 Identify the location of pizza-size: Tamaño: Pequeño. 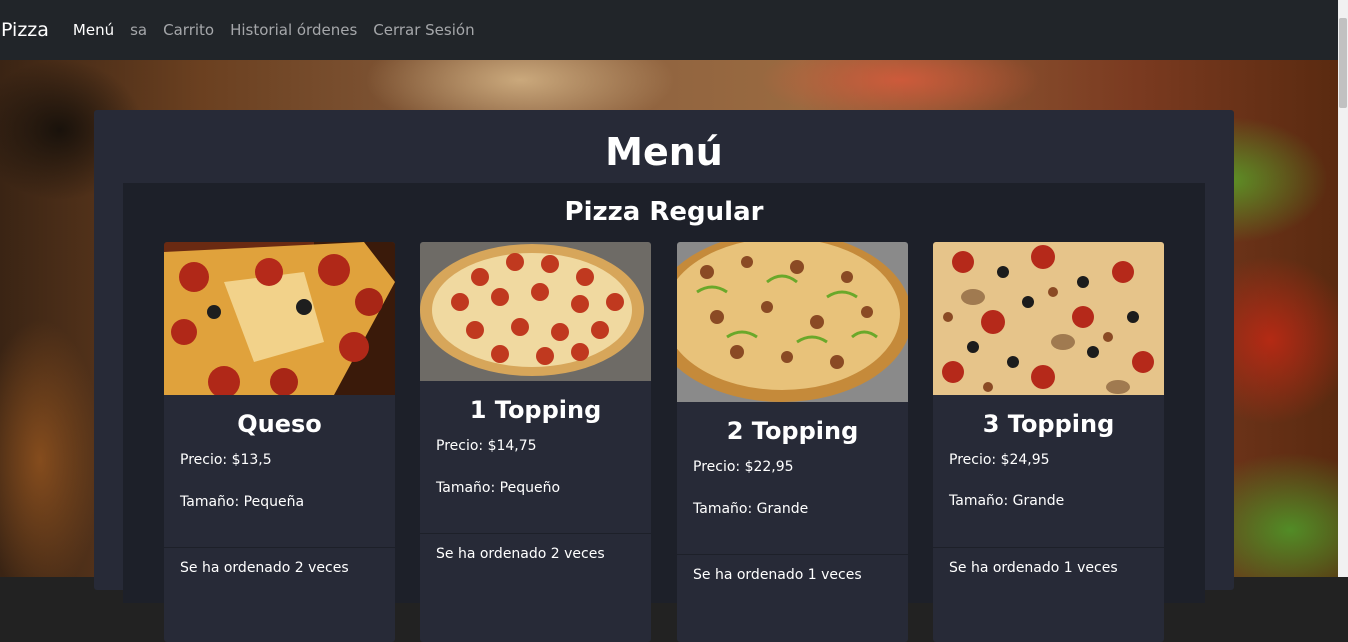
(498, 488).